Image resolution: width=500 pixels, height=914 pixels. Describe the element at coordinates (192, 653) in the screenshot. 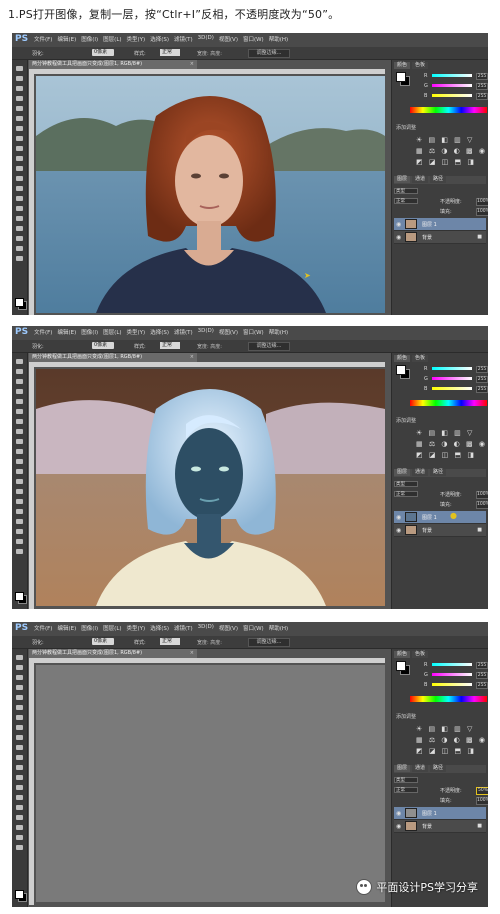

I see `close-icon: ×` at that location.